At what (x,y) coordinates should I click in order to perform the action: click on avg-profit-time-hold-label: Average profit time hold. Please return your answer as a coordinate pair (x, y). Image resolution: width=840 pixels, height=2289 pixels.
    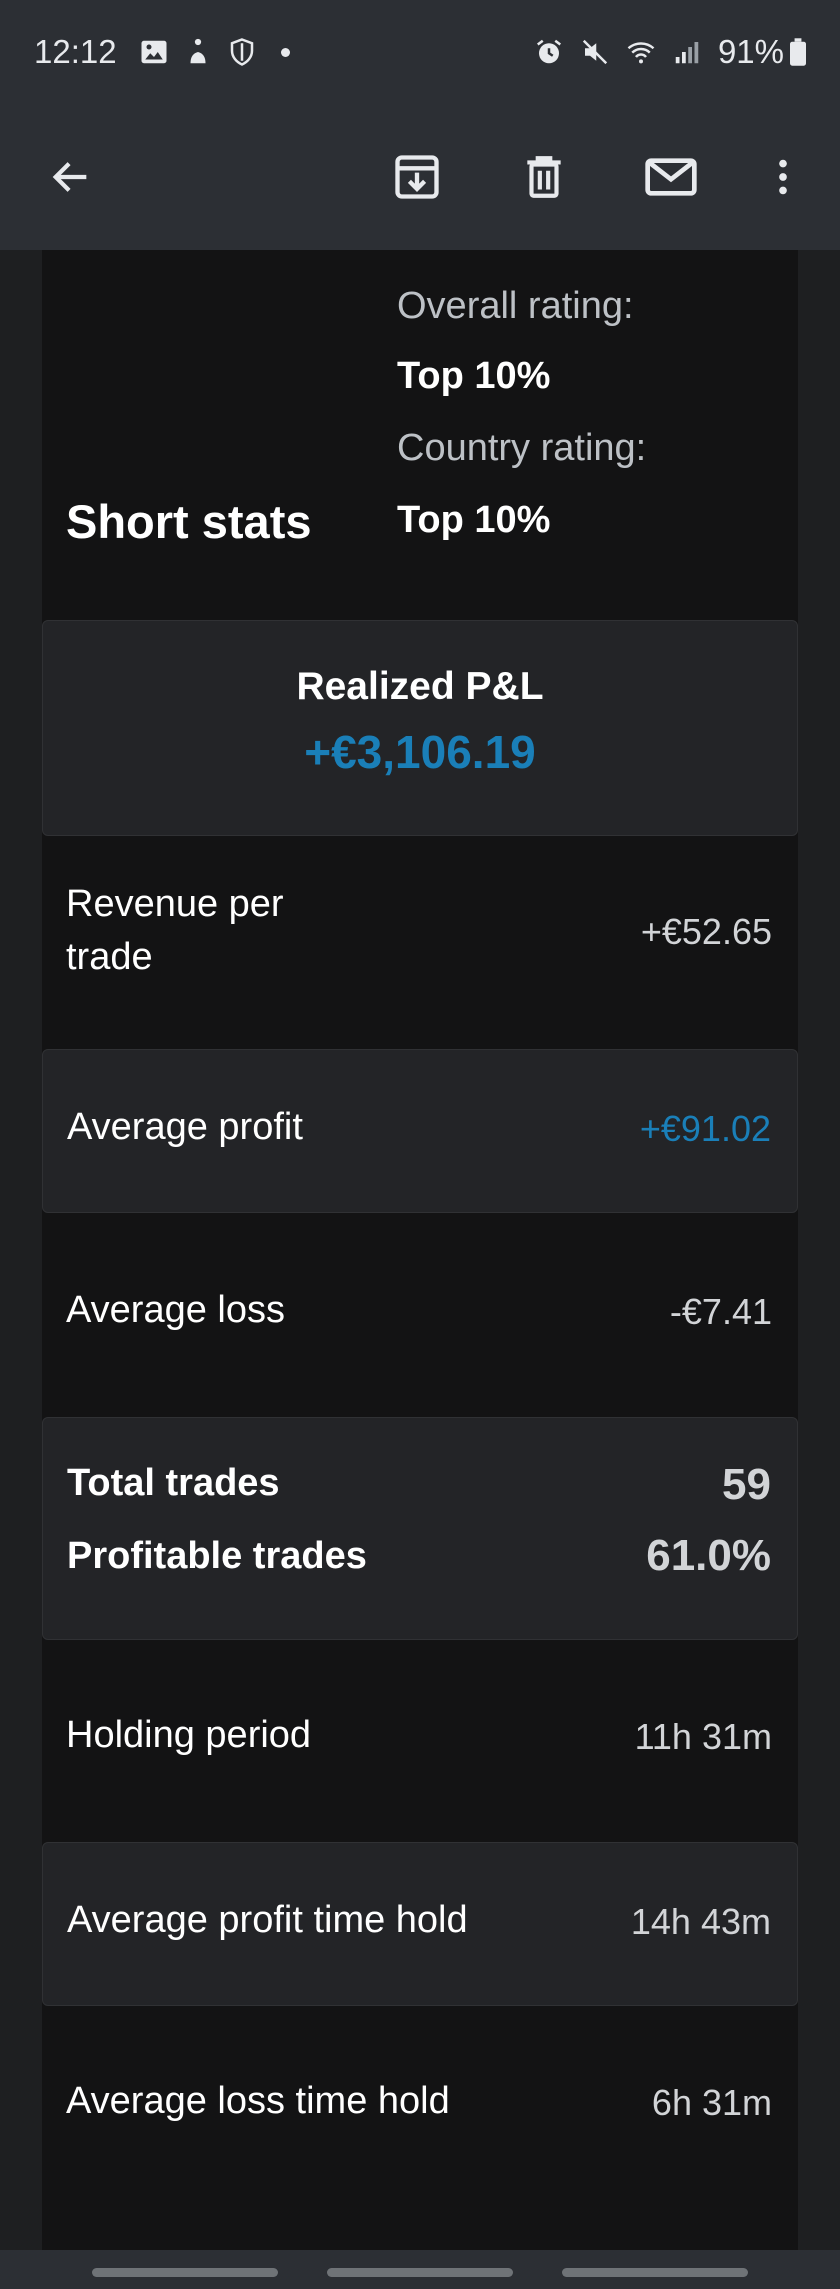
    Looking at the image, I should click on (267, 1920).